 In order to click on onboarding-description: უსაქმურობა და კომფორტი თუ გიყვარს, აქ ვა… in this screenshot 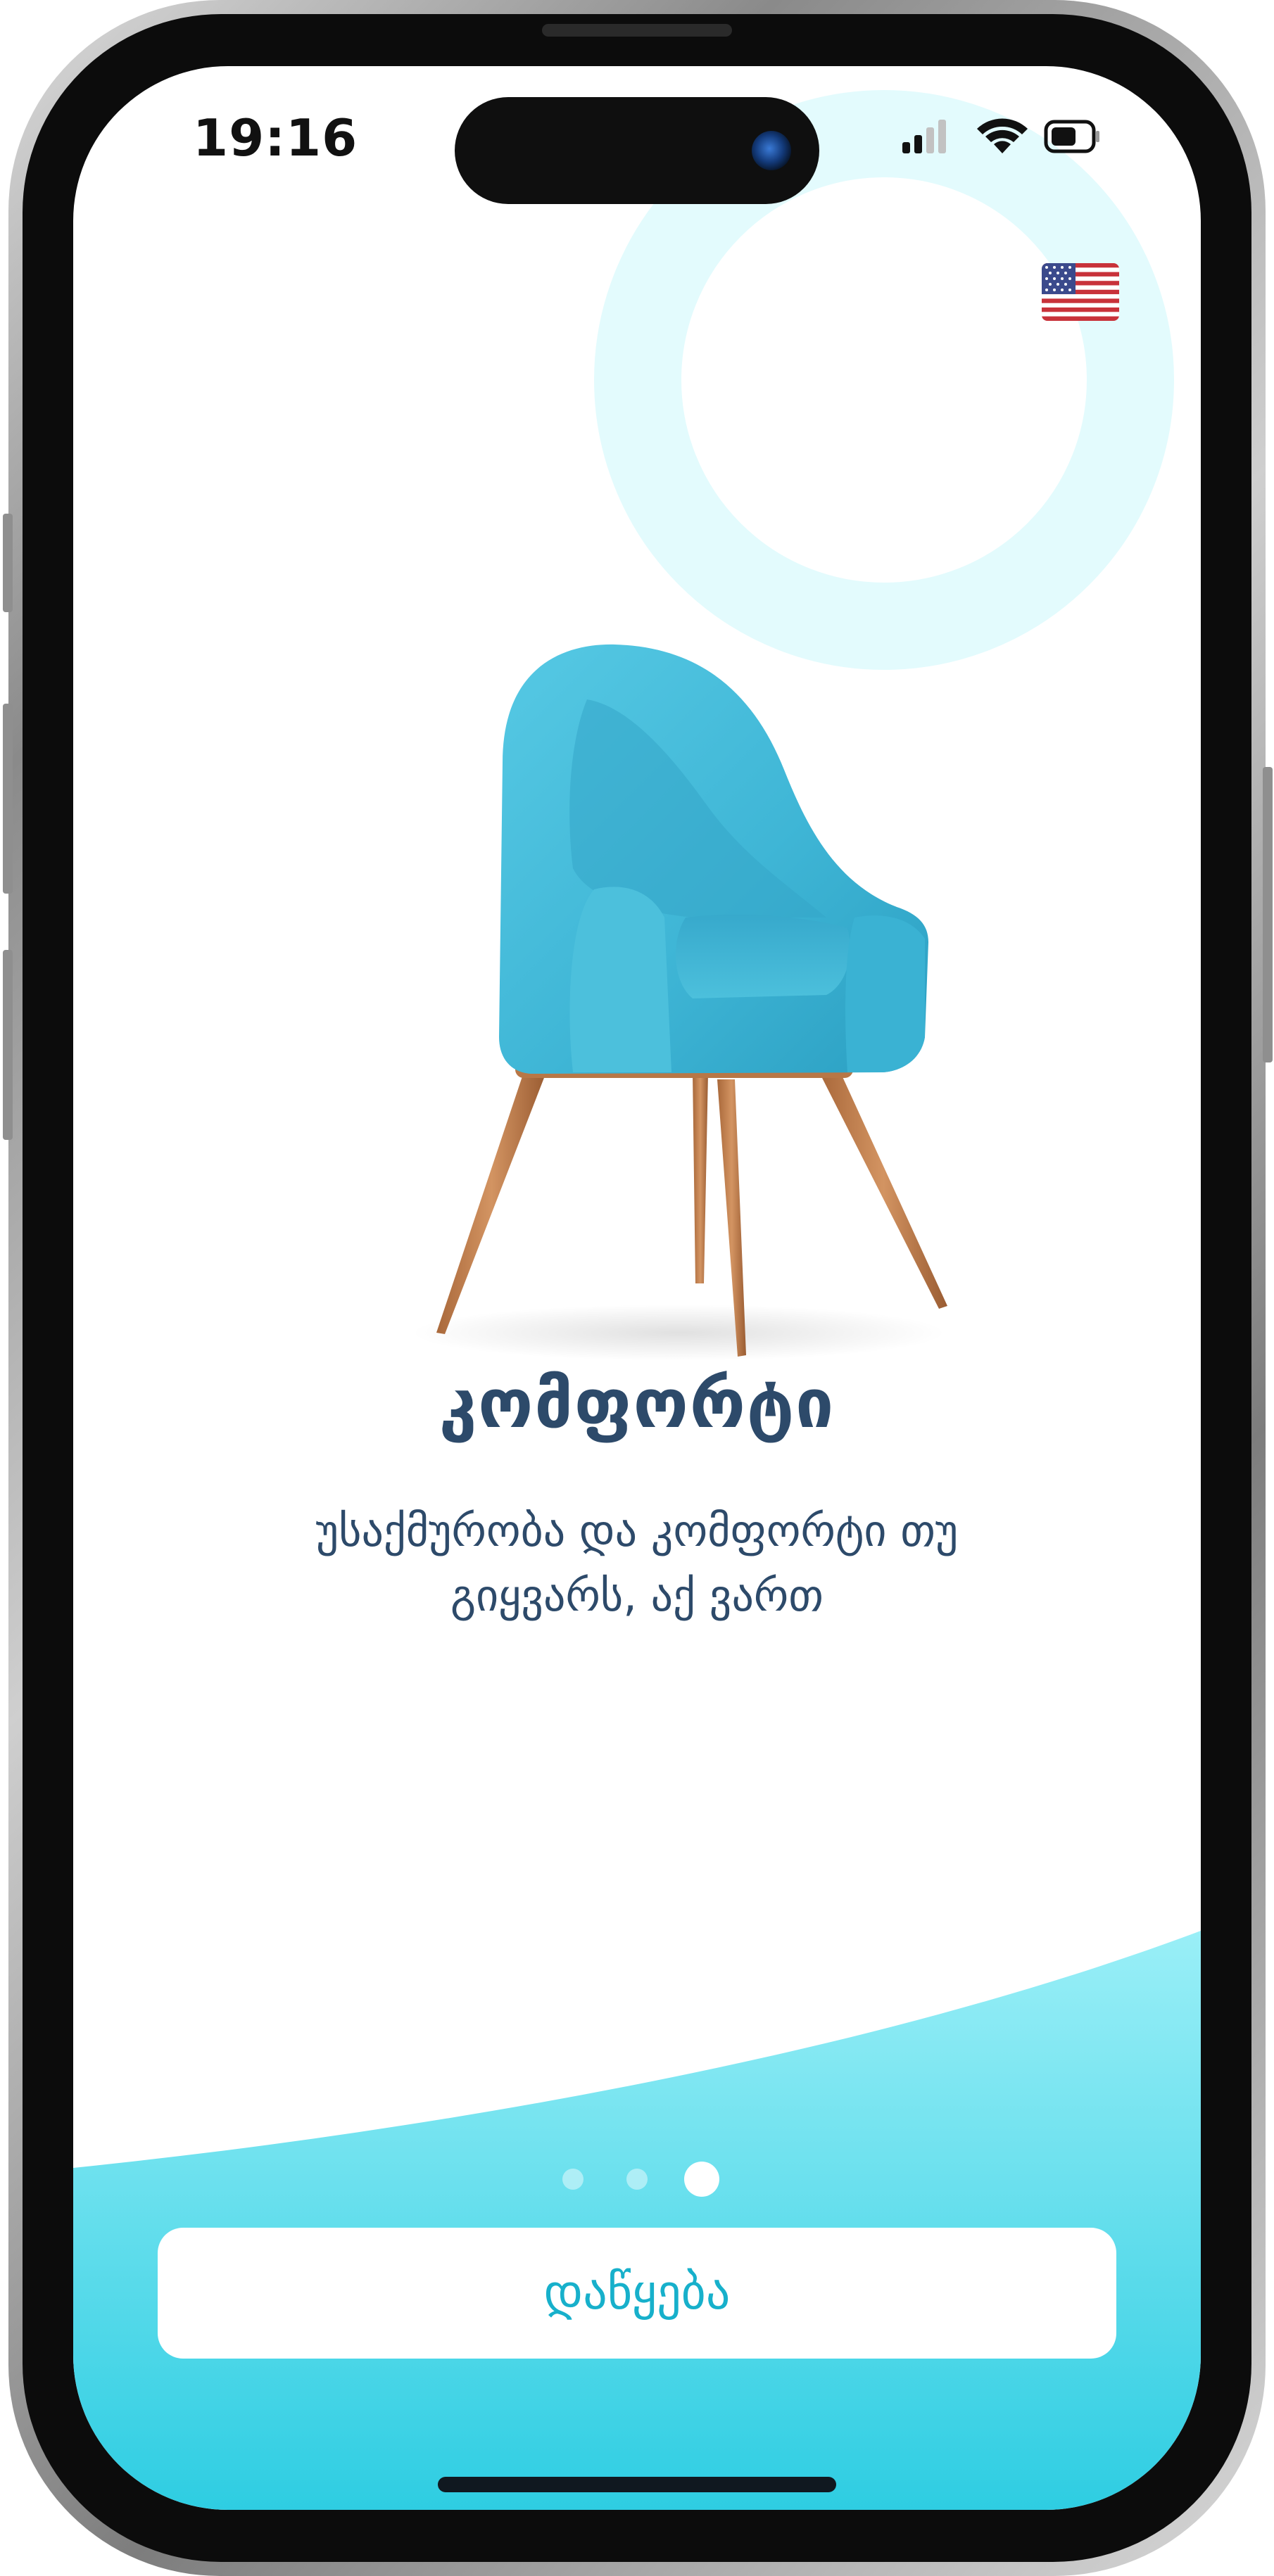, I will do `click(637, 1563)`.